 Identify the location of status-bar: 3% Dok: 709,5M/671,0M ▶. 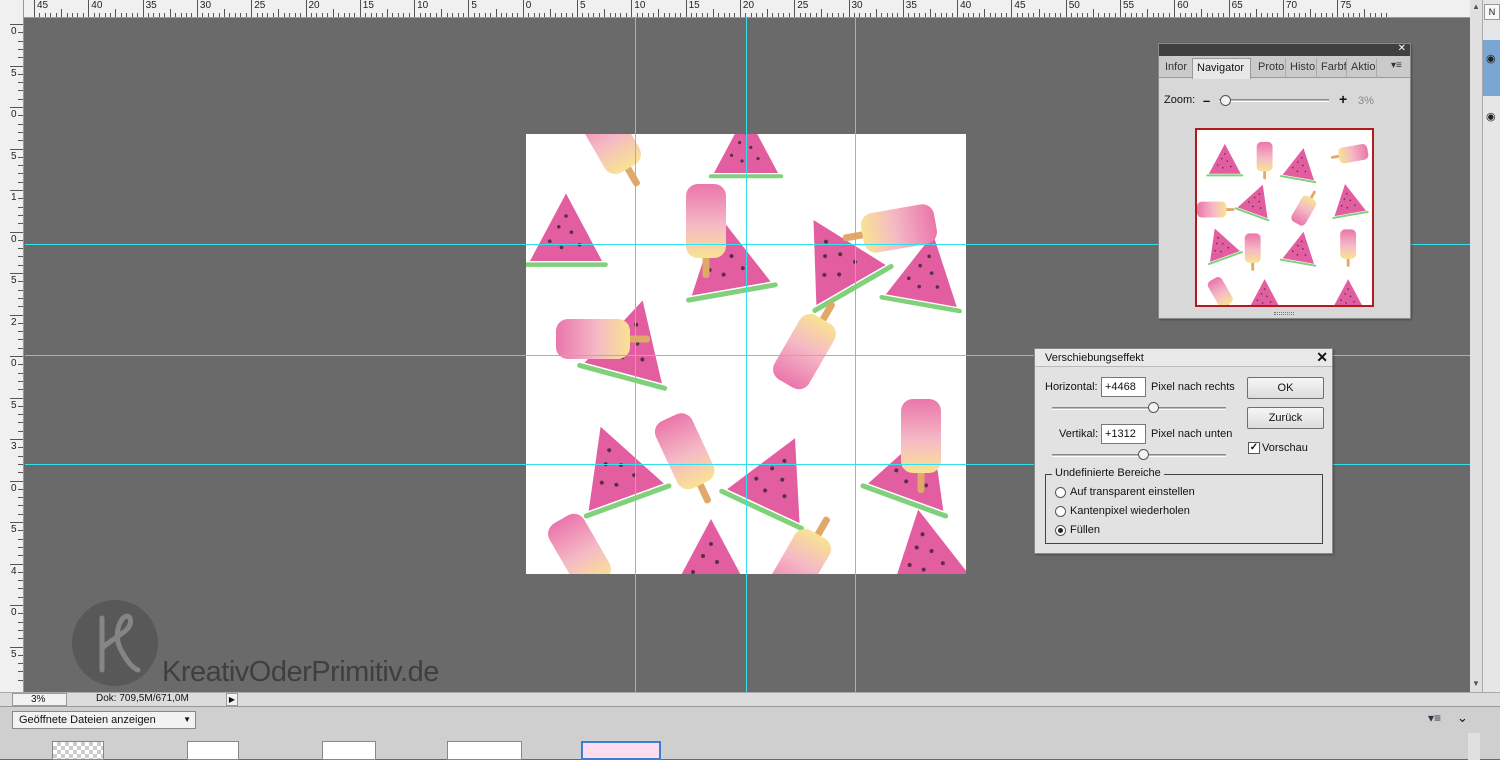
(750, 699).